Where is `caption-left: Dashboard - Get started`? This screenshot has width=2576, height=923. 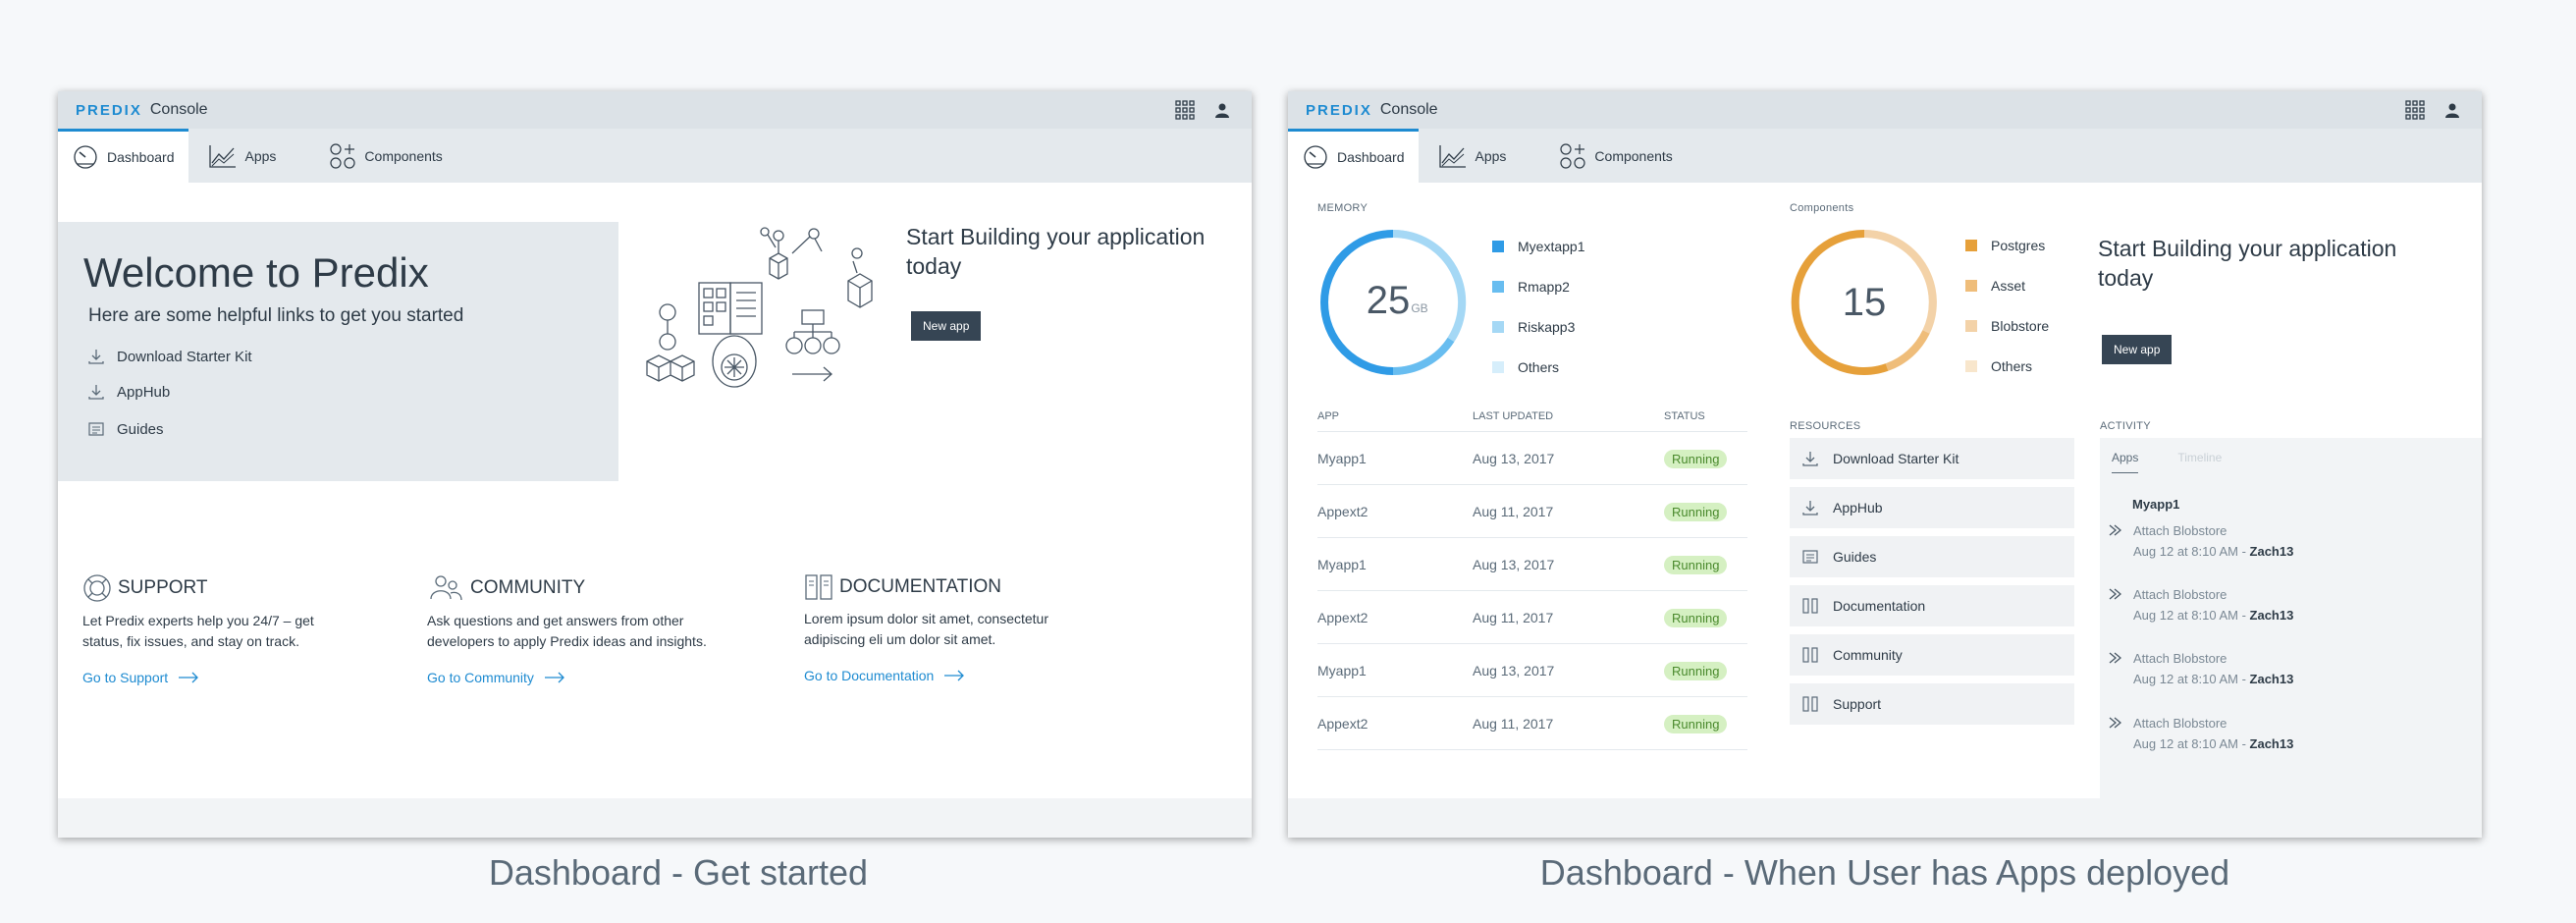 caption-left: Dashboard - Get started is located at coordinates (678, 872).